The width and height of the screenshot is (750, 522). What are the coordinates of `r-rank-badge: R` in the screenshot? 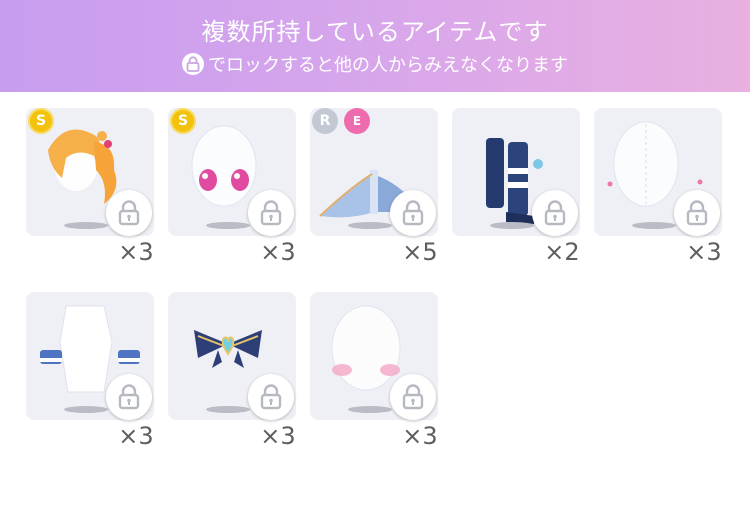 It's located at (325, 121).